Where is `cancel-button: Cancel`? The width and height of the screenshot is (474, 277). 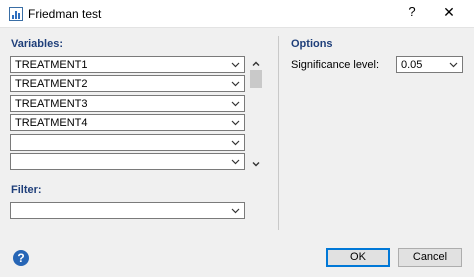 cancel-button: Cancel is located at coordinates (430, 257).